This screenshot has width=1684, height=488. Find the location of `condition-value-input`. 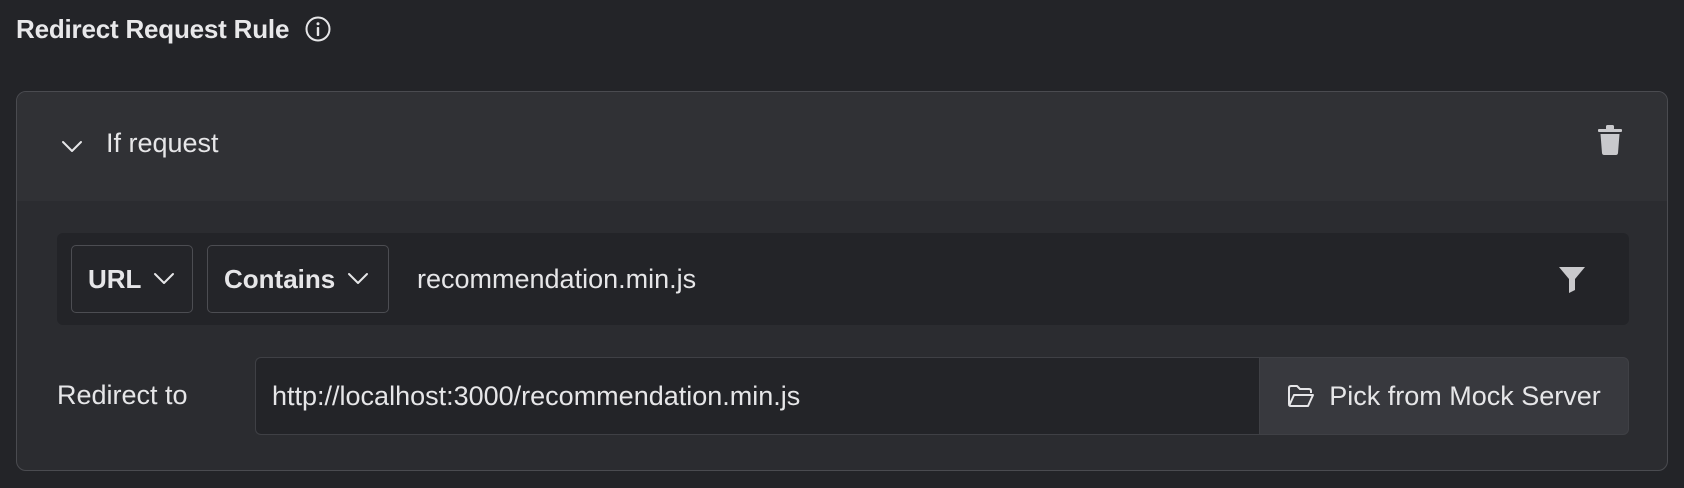

condition-value-input is located at coordinates (953, 279).